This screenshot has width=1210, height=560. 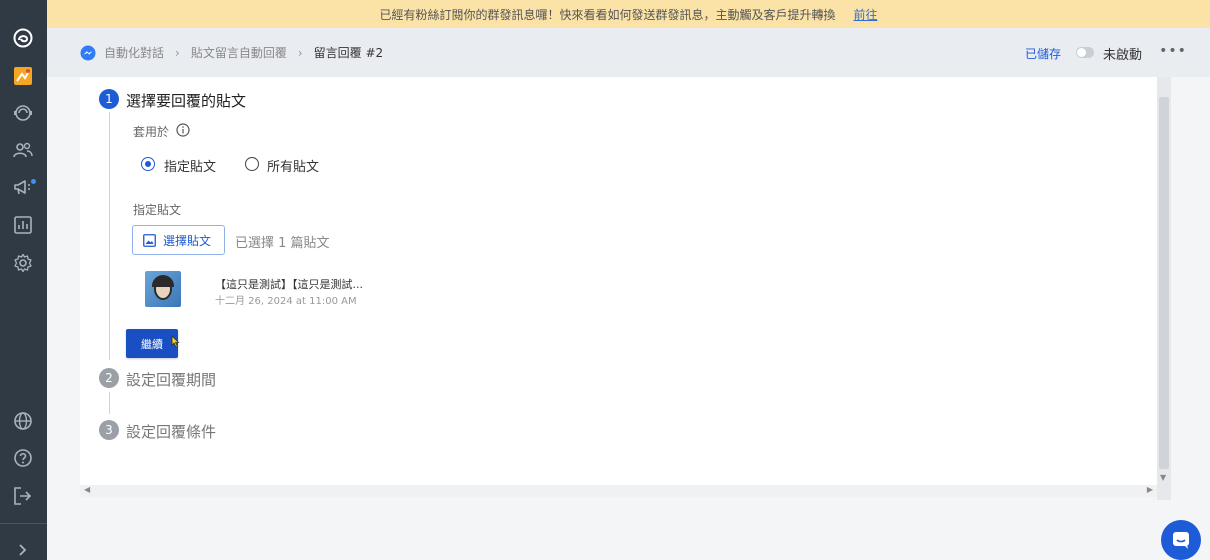 I want to click on automation-bot-icon, so click(x=23, y=113).